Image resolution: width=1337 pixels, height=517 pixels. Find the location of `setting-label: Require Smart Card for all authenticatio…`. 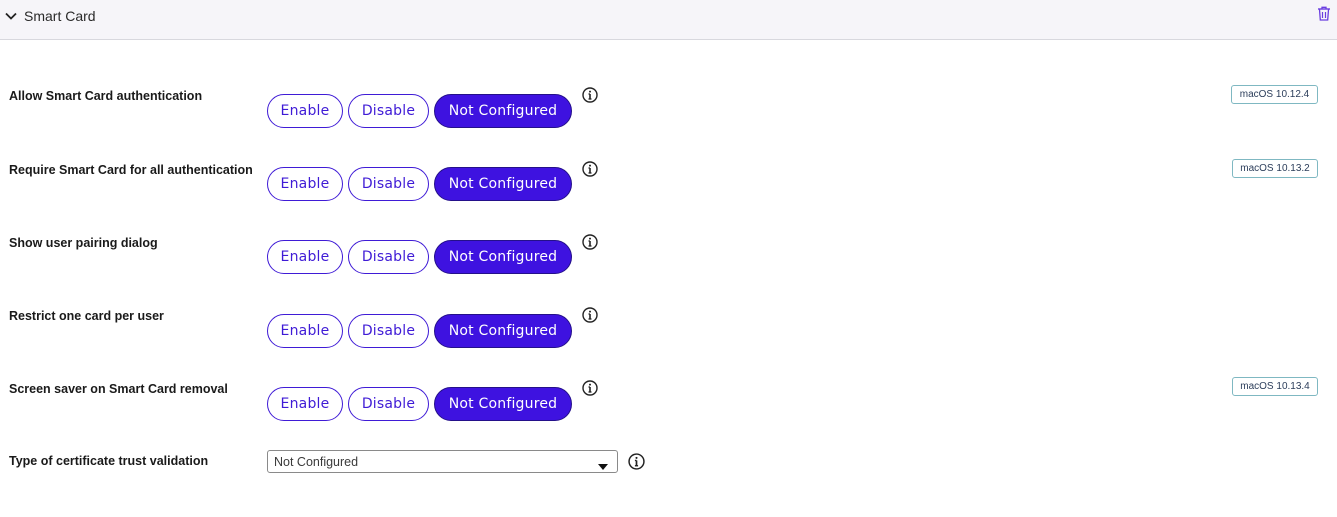

setting-label: Require Smart Card for all authenticatio… is located at coordinates (131, 170).